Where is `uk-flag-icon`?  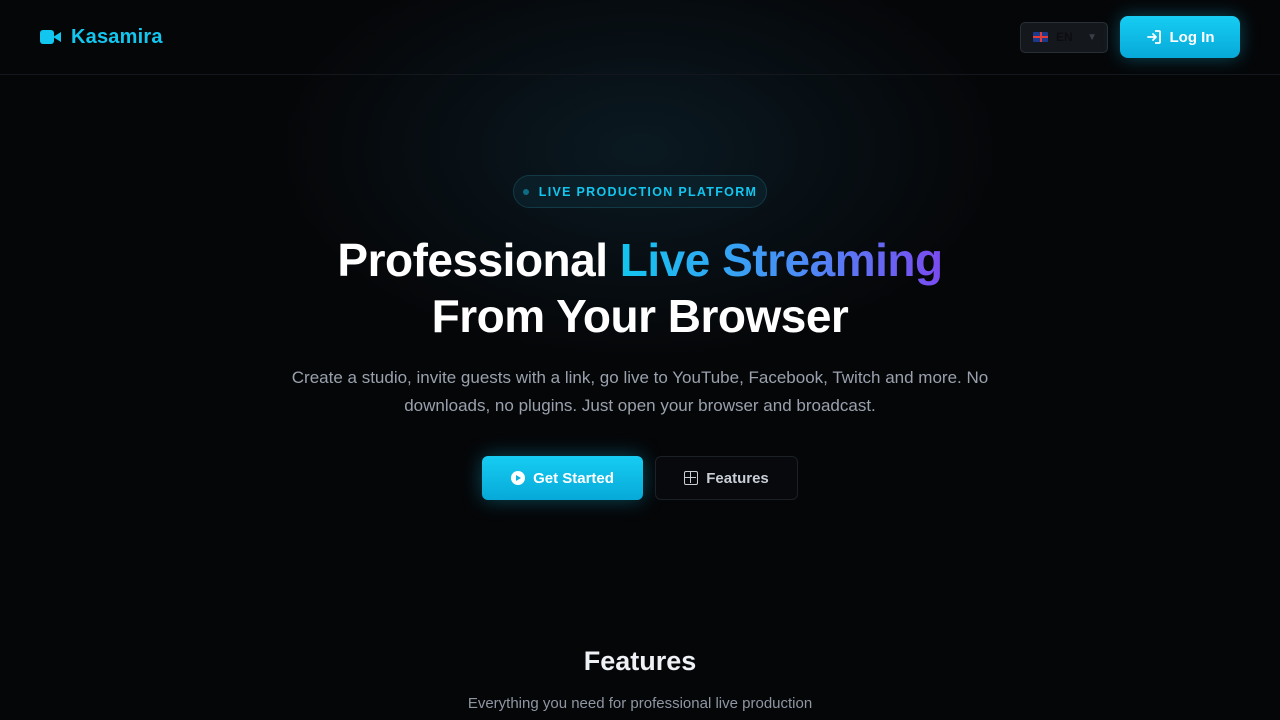
uk-flag-icon is located at coordinates (1040, 37).